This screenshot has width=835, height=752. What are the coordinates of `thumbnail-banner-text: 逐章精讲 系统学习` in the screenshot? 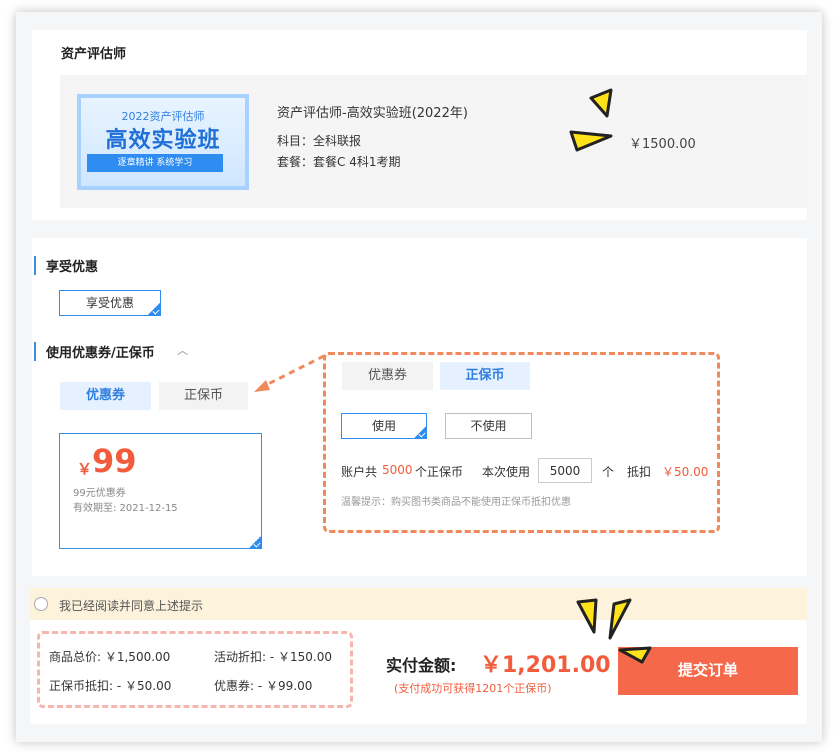 It's located at (155, 163).